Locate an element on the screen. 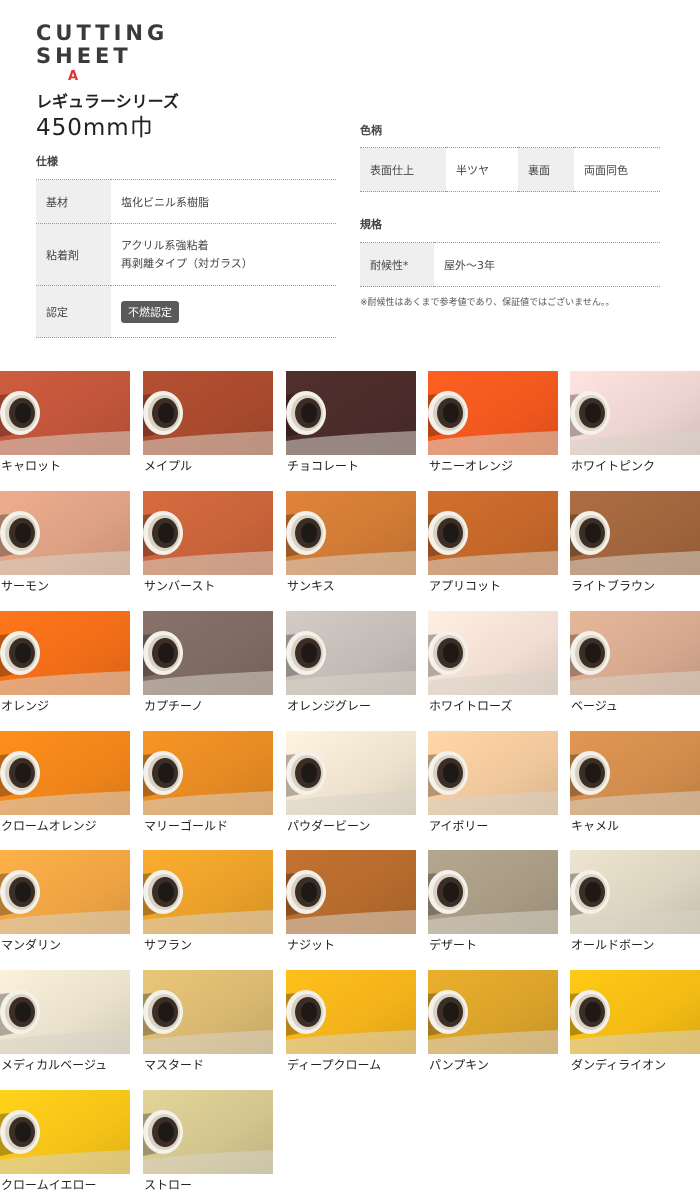  color-swatch: マスタード is located at coordinates (208, 1022).